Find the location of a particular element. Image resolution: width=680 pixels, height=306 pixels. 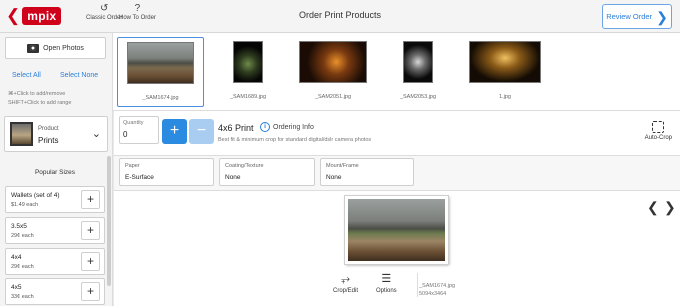

coating-select: Coating/Texture None is located at coordinates (267, 172).